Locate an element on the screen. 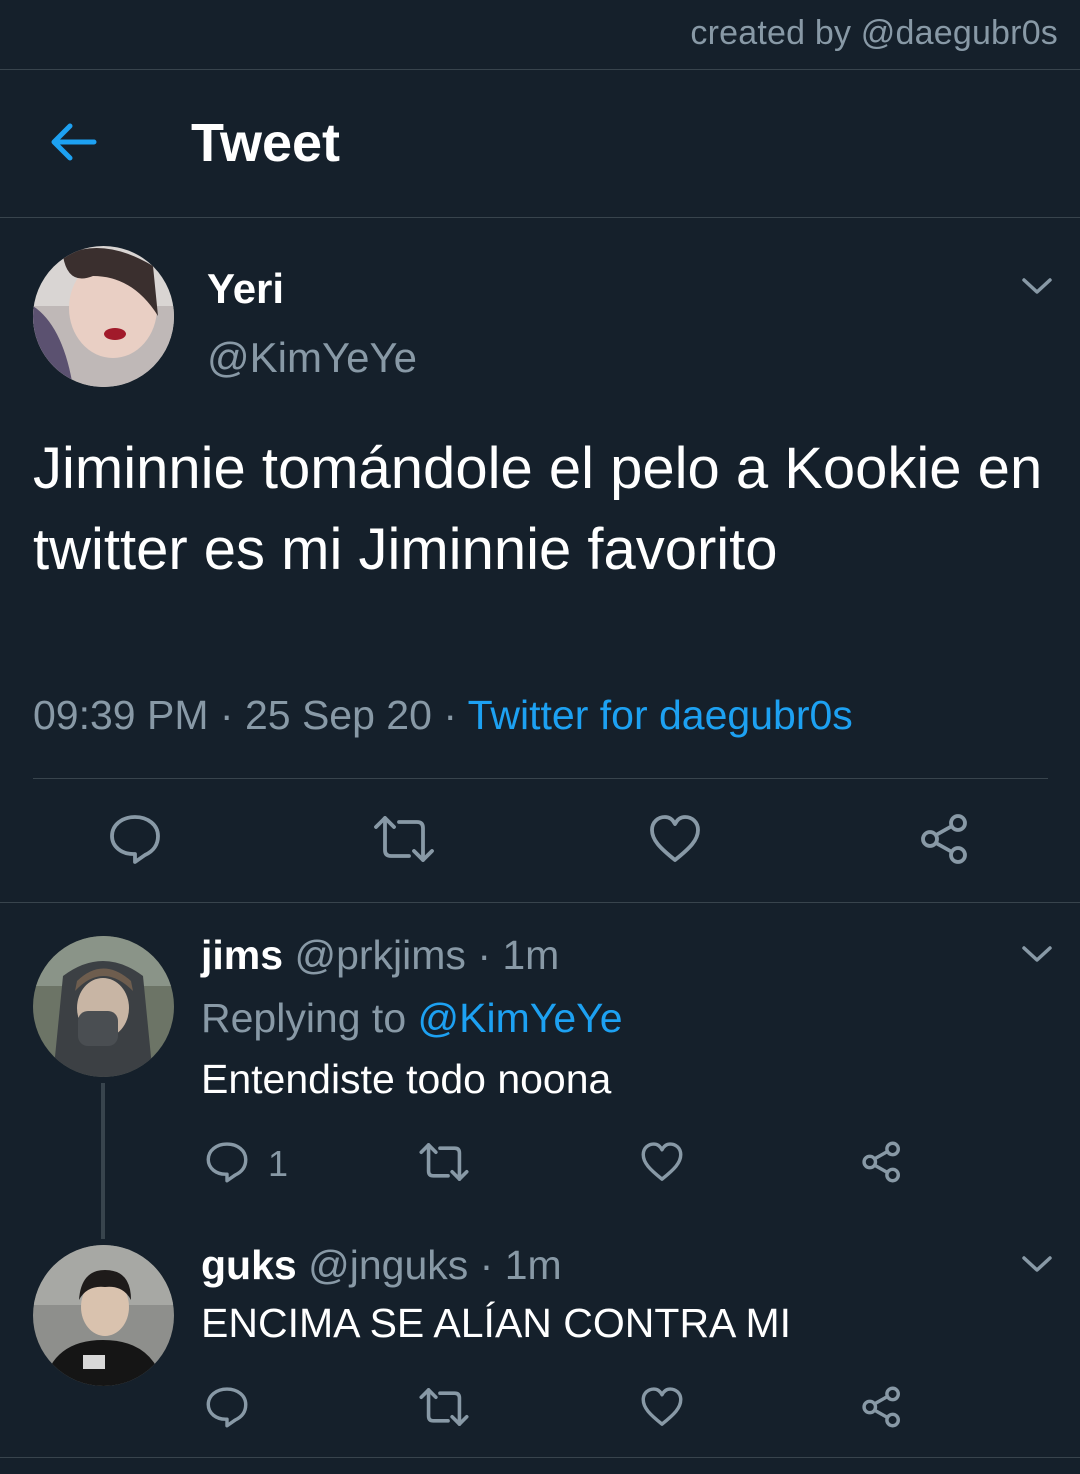  tweet-options-button is located at coordinates (1037, 285).